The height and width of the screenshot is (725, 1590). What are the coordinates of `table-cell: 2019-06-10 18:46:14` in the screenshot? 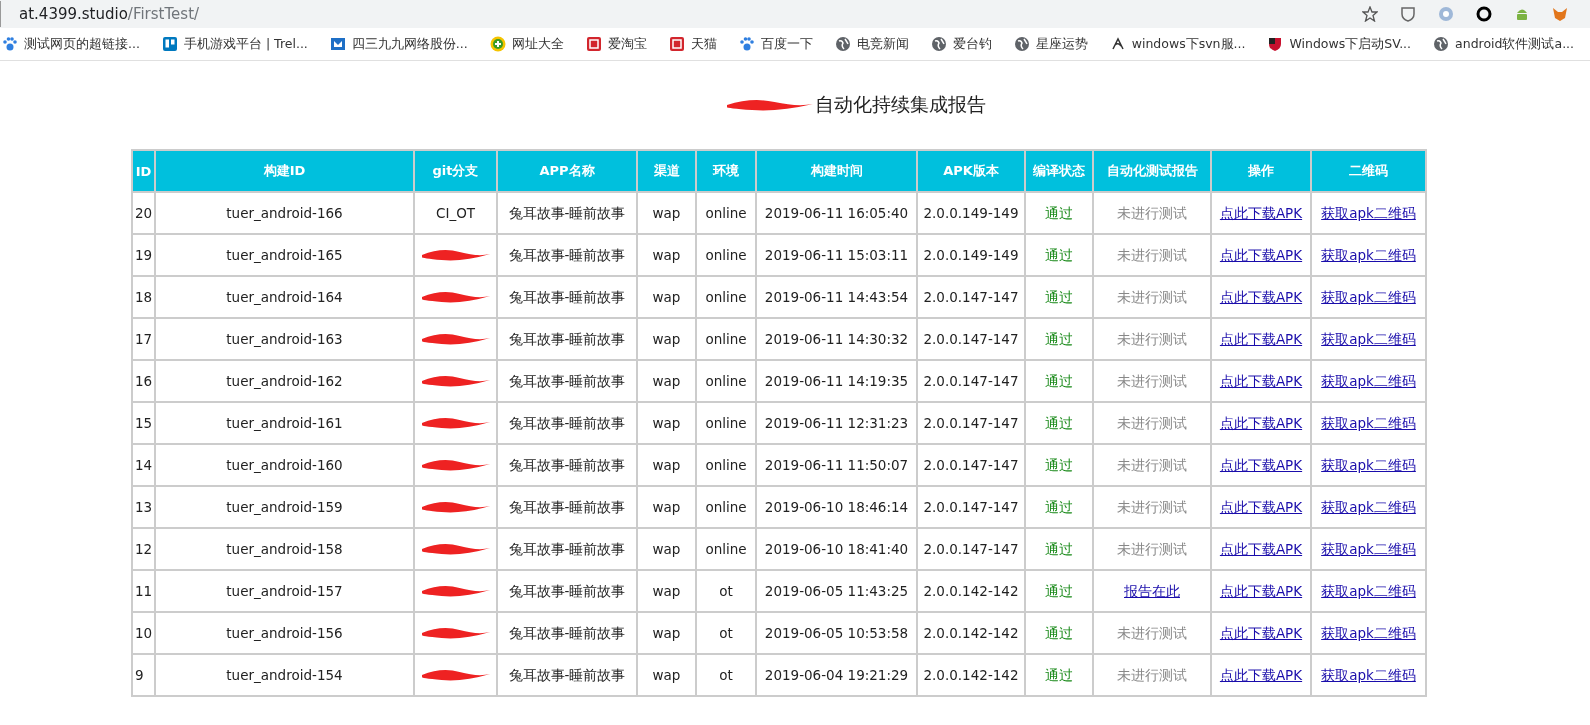 It's located at (836, 506).